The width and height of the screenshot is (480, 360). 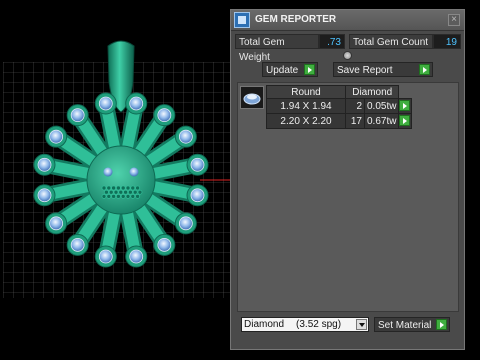 I want to click on set-material-label: Set Material, so click(x=405, y=325).